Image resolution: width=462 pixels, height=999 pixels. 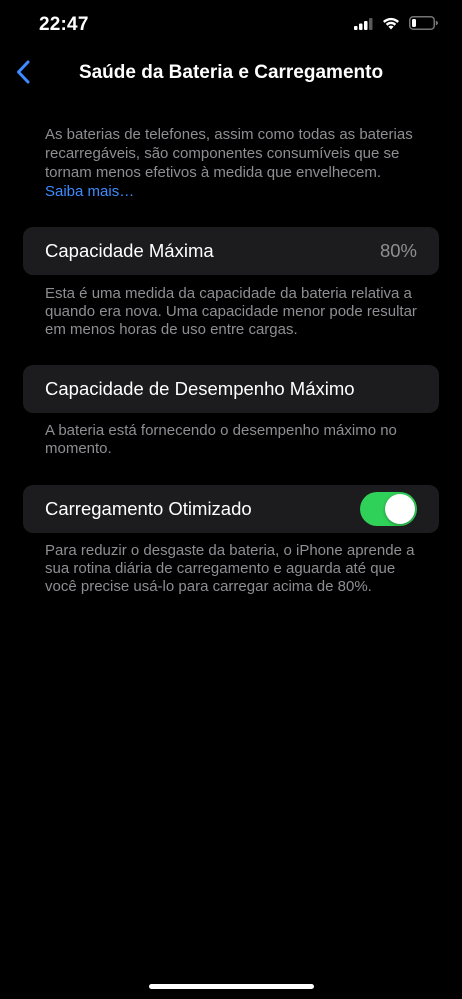 I want to click on max-capacity-label: Capacidade Máxima, so click(x=129, y=250).